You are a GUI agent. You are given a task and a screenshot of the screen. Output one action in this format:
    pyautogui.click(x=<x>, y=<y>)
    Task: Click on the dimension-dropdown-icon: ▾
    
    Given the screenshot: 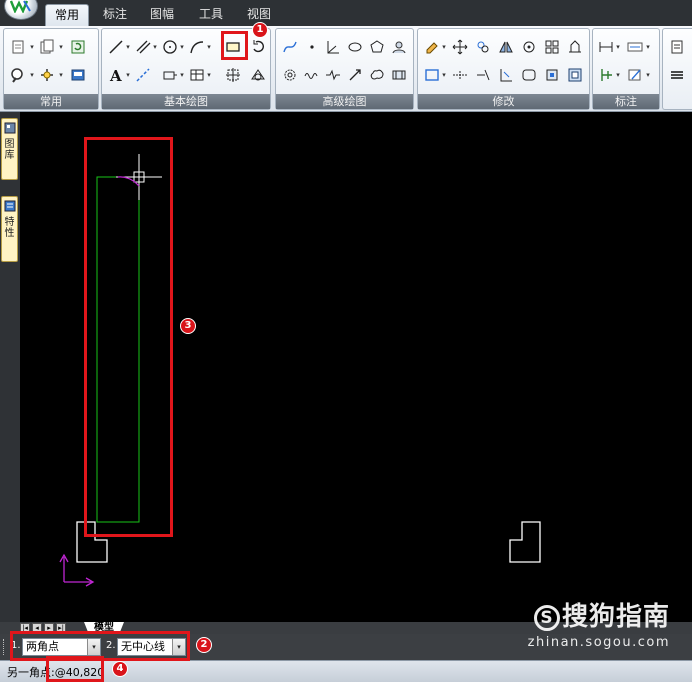 What is the action you would take?
    pyautogui.click(x=618, y=47)
    